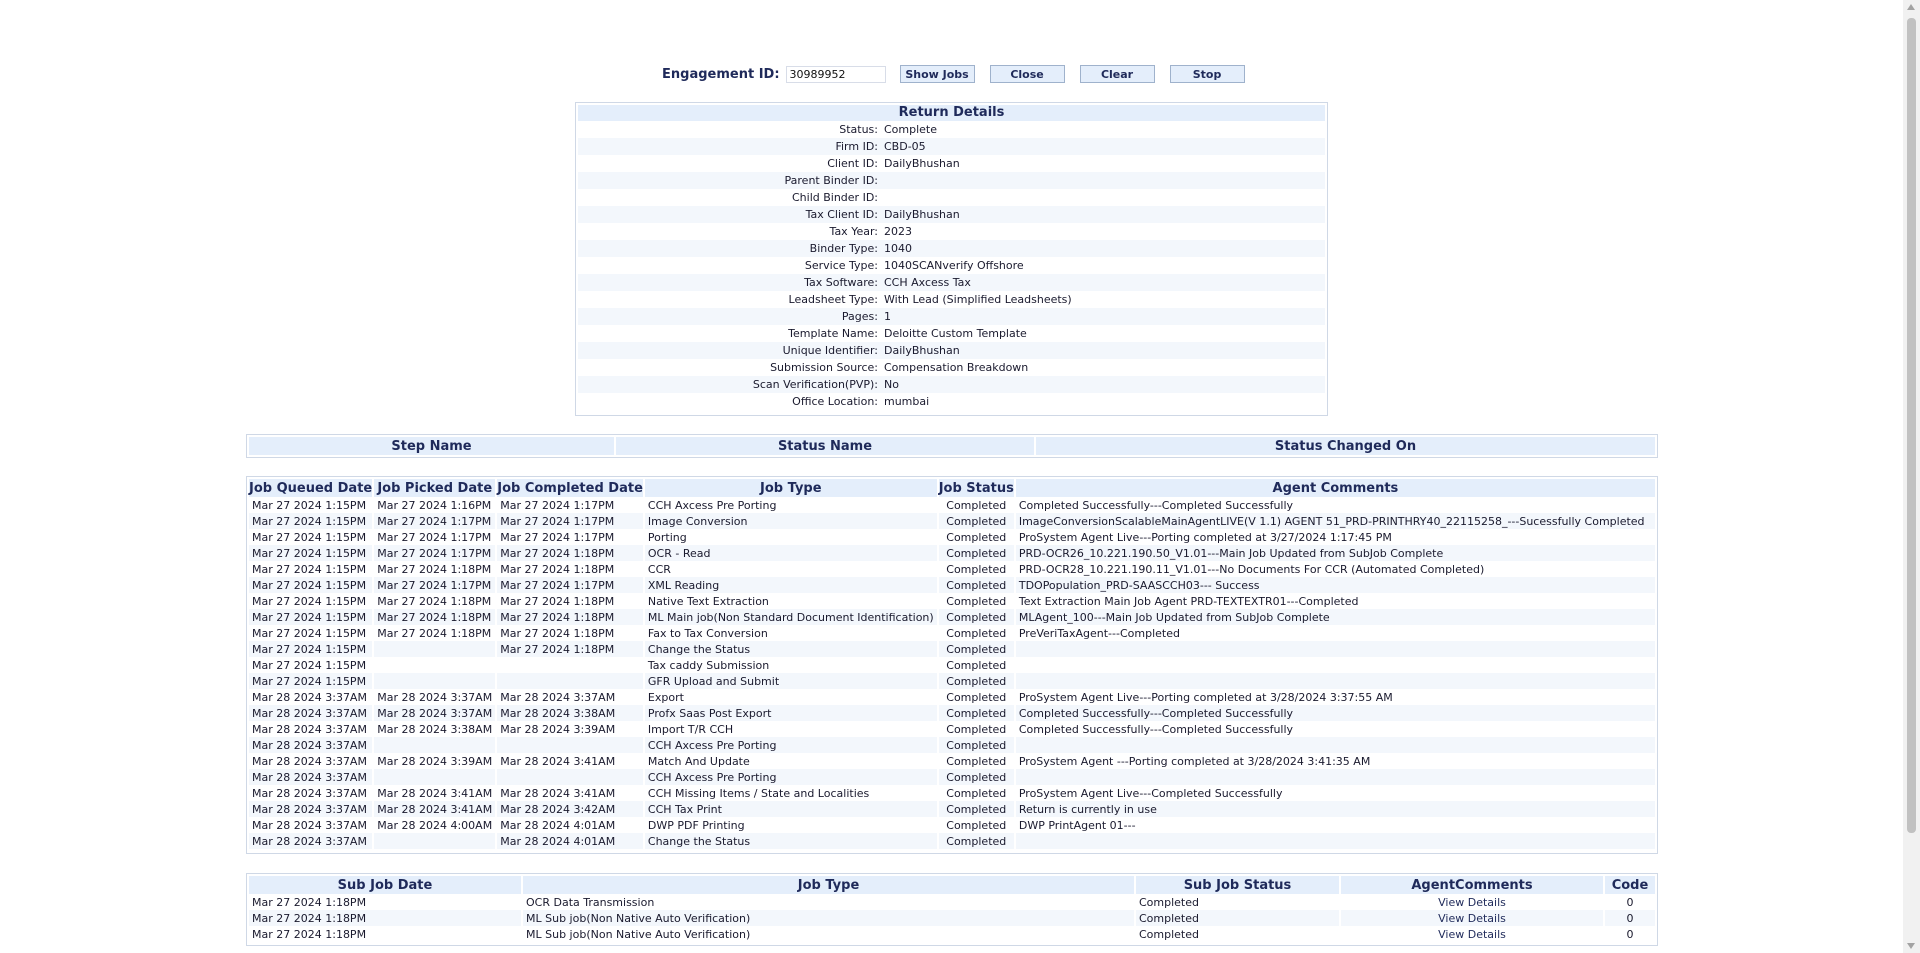 The width and height of the screenshot is (1920, 953). I want to click on return-detail-label: Child Binder ID:, so click(834, 197).